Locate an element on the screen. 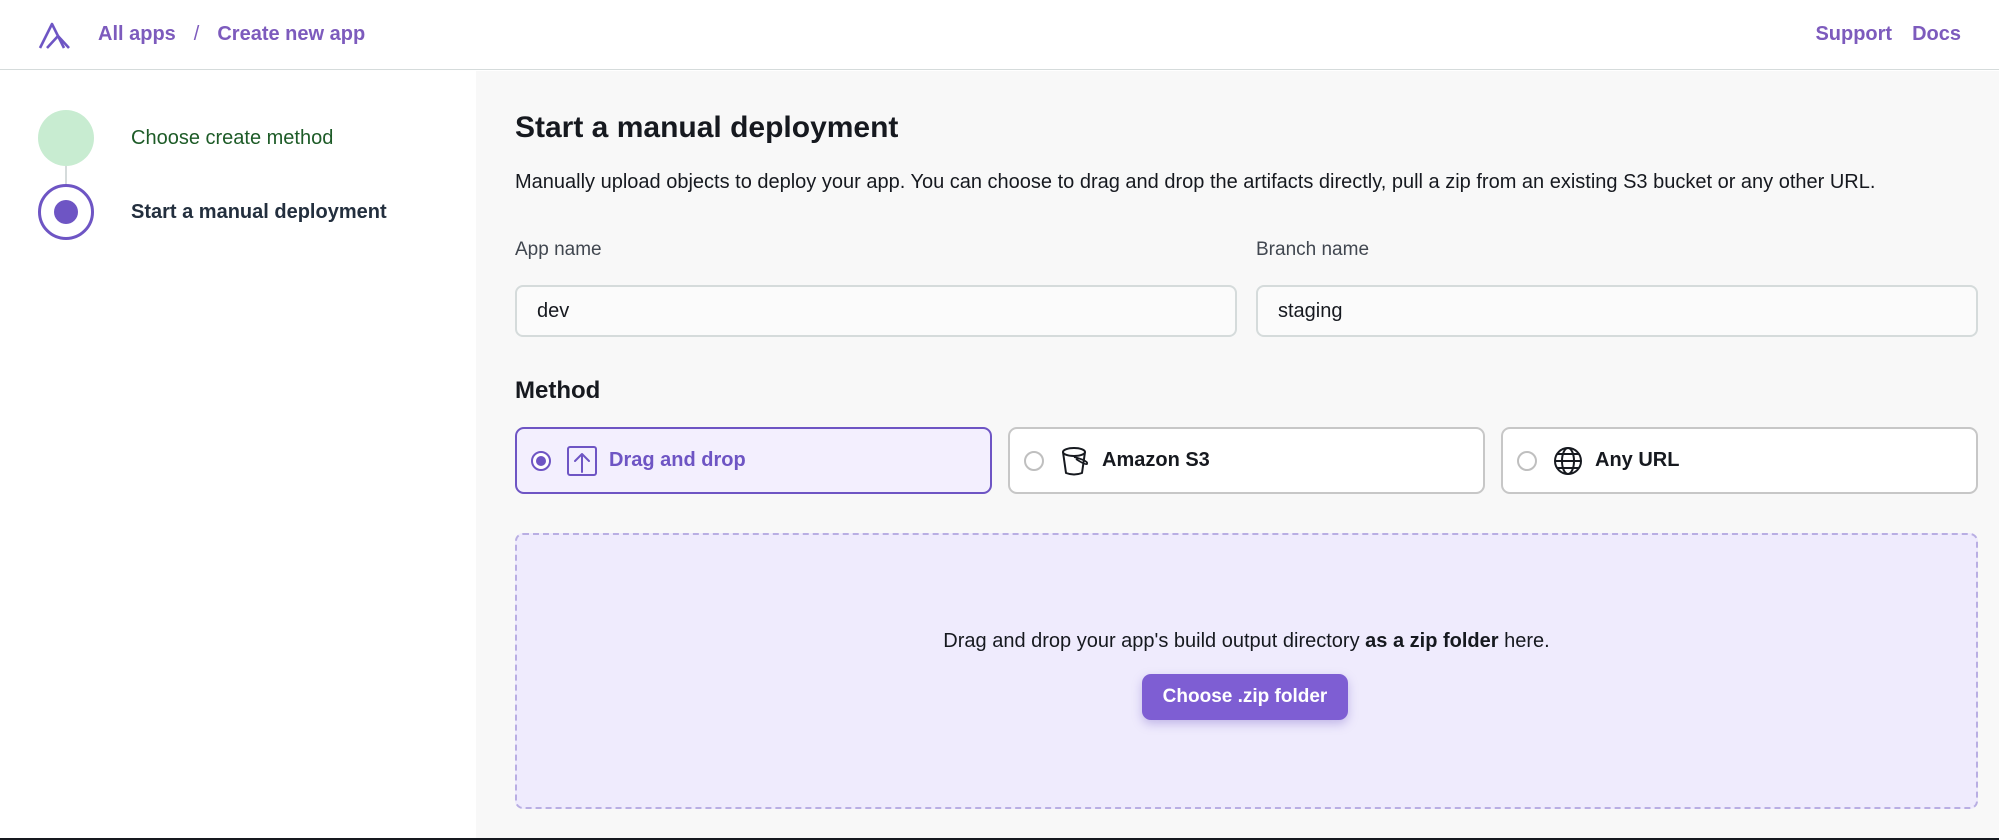 The height and width of the screenshot is (840, 1999). step-label: Choose create method is located at coordinates (232, 137).